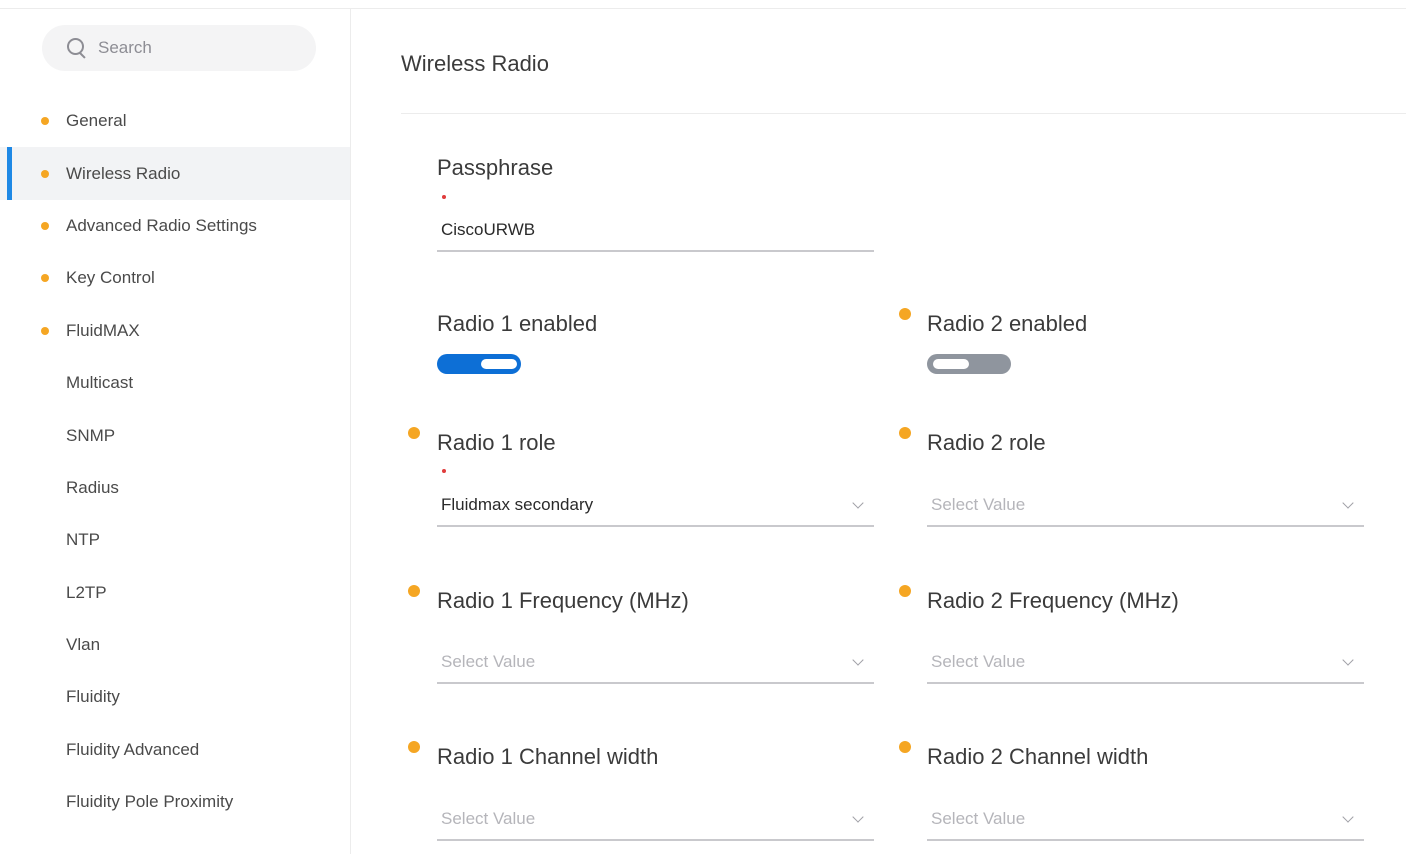  Describe the element at coordinates (903, 113) in the screenshot. I see `title-divider` at that location.